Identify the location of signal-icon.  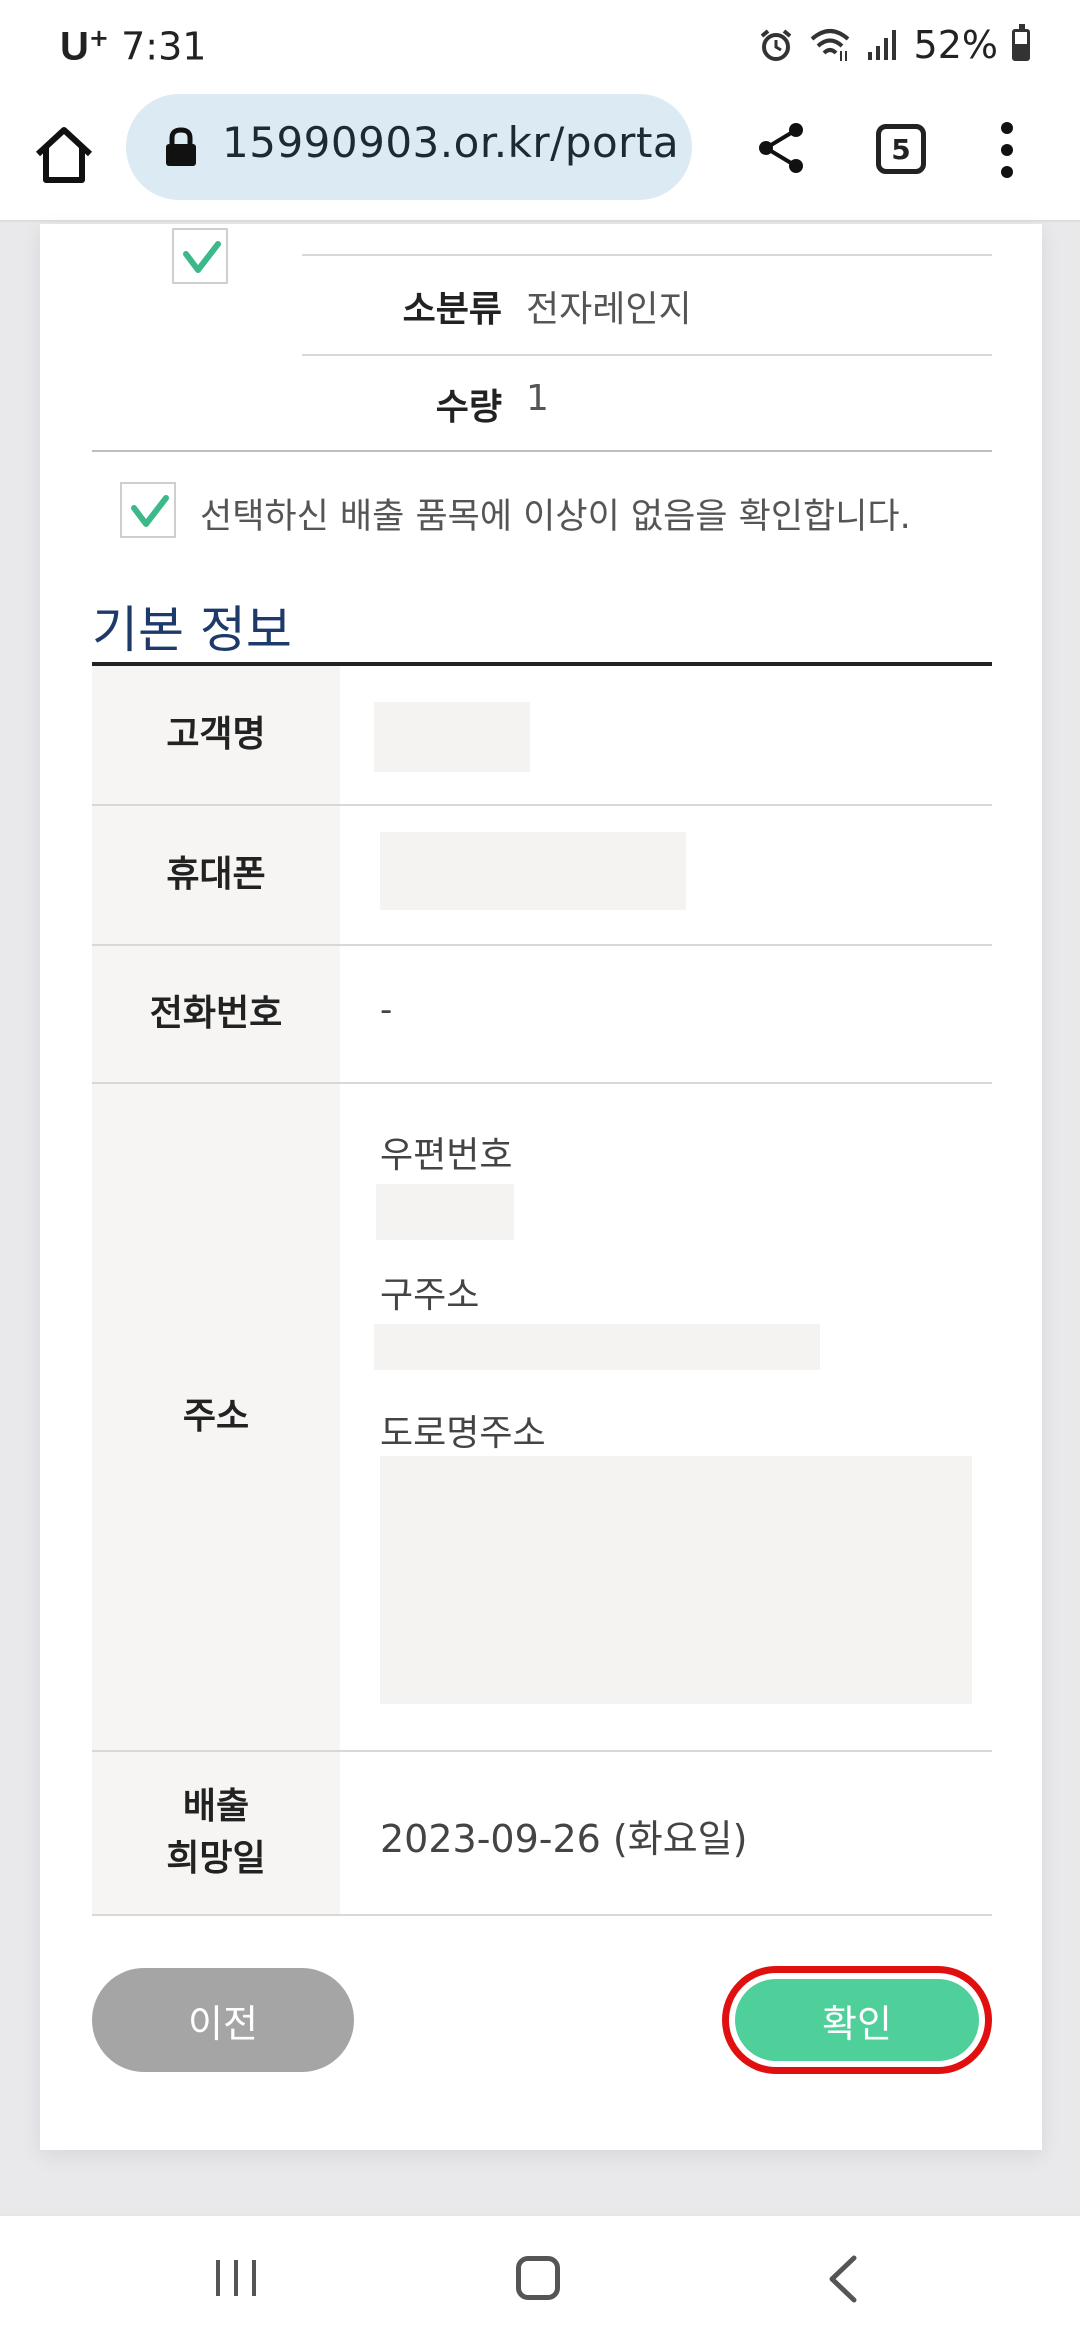
(881, 45).